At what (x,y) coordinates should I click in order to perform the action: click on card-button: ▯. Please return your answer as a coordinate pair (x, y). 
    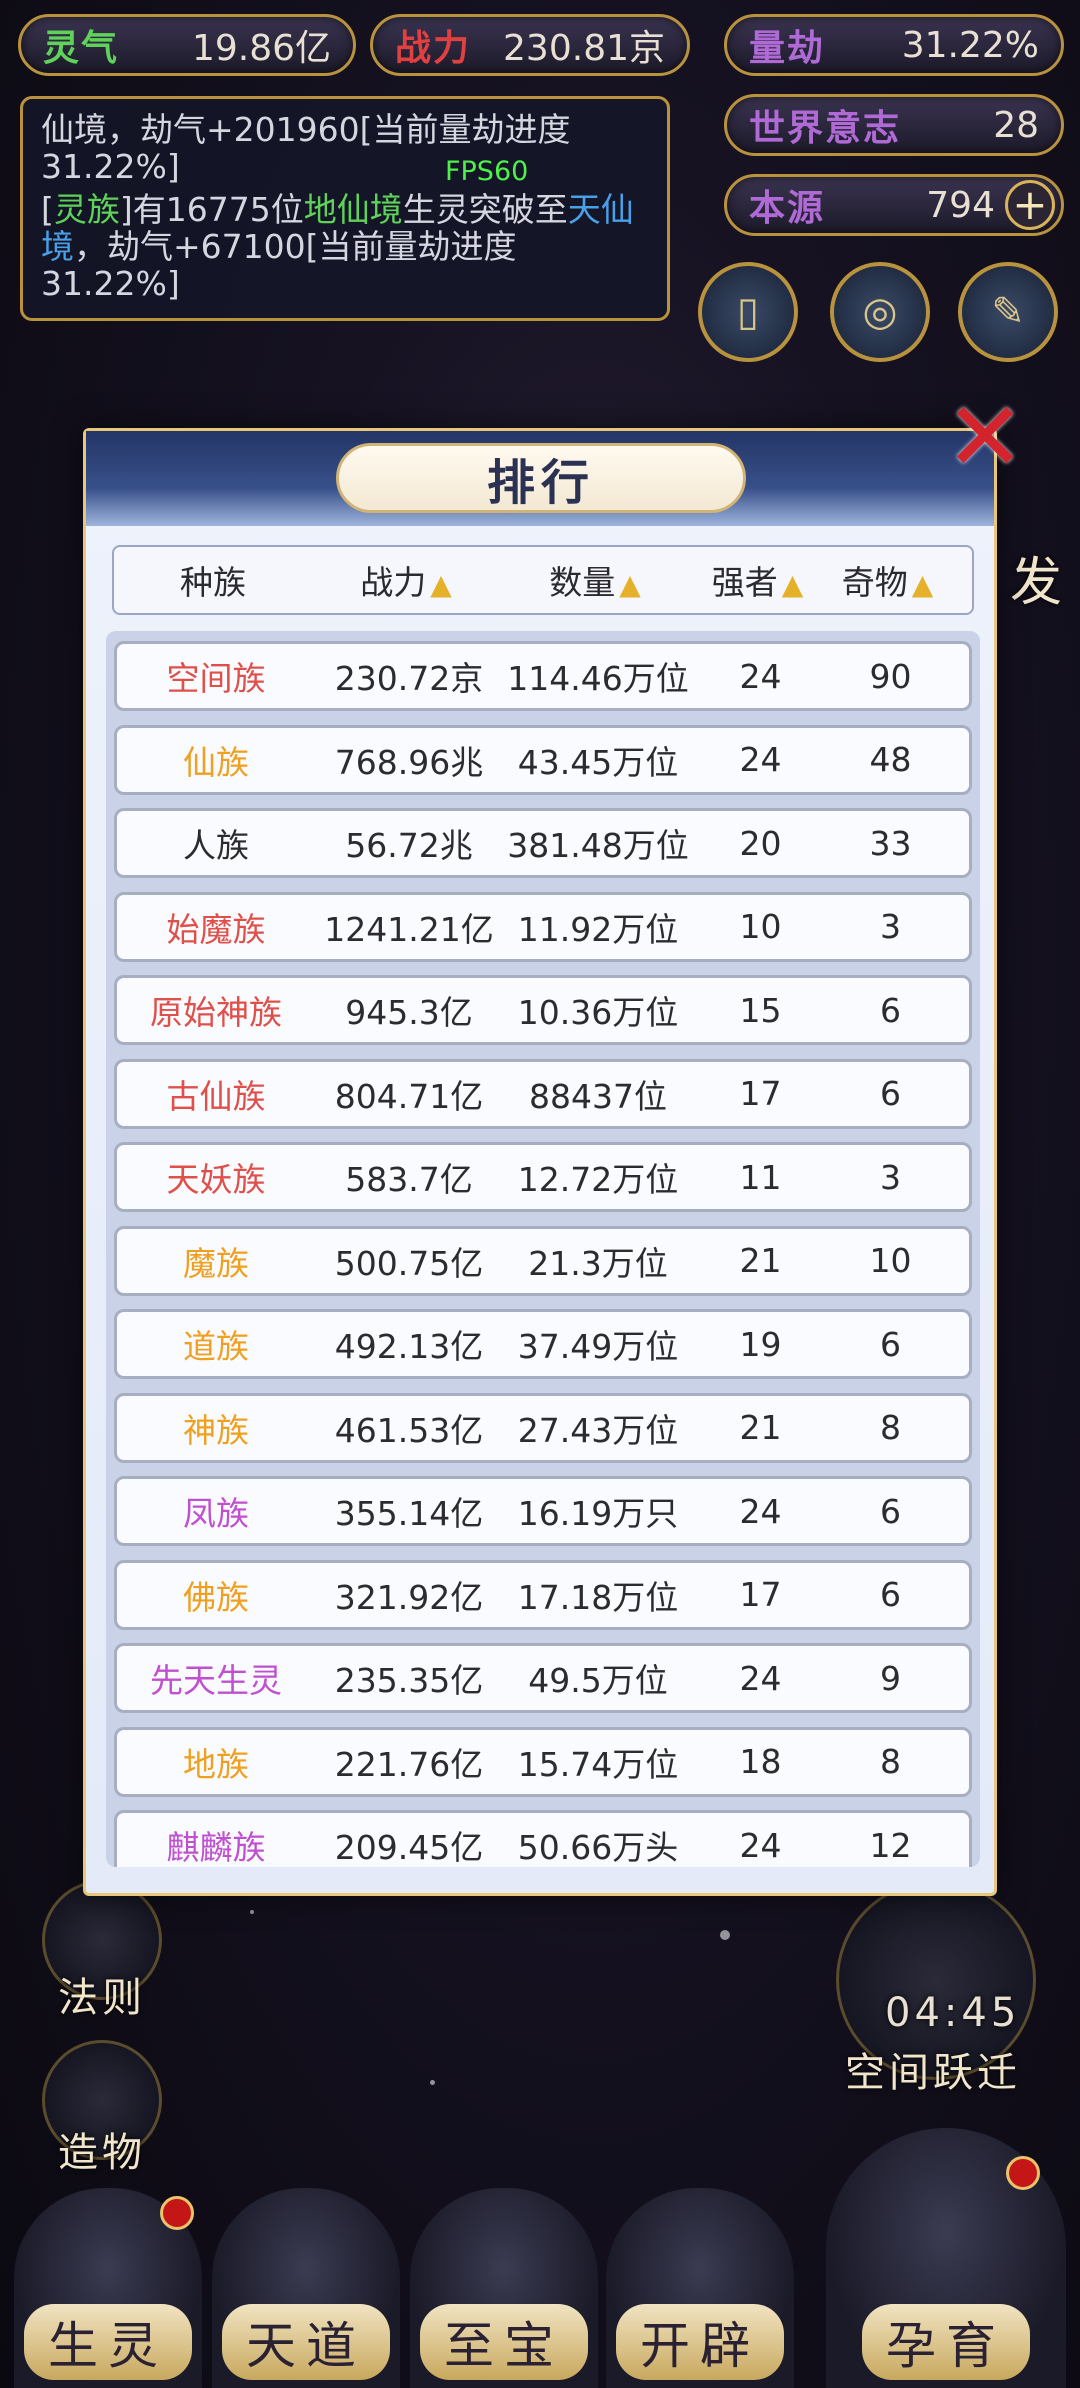
    Looking at the image, I should click on (748, 312).